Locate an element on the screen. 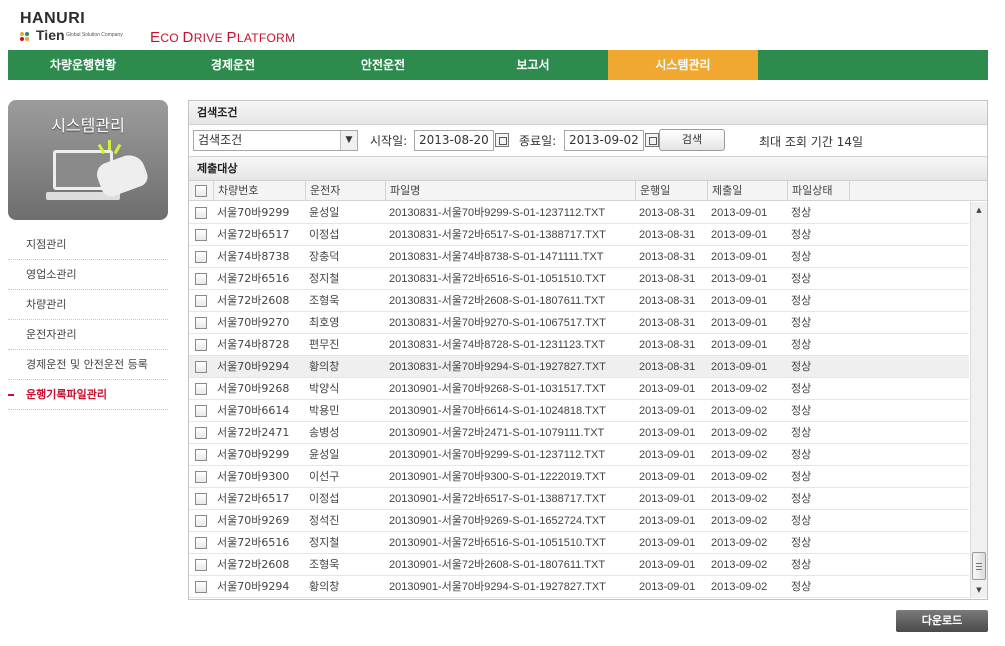  sidebar-item-log-file: 운행기록파일관리 is located at coordinates (88, 395).